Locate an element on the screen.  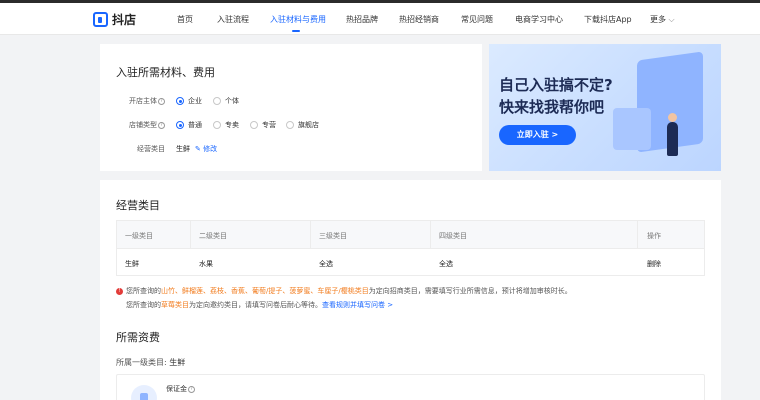
notice-line-2: 您所查询的草莓类目为定向邀约类目，请填写问卷后耐心等待。查看规则并填写问卷 > is located at coordinates (259, 305).